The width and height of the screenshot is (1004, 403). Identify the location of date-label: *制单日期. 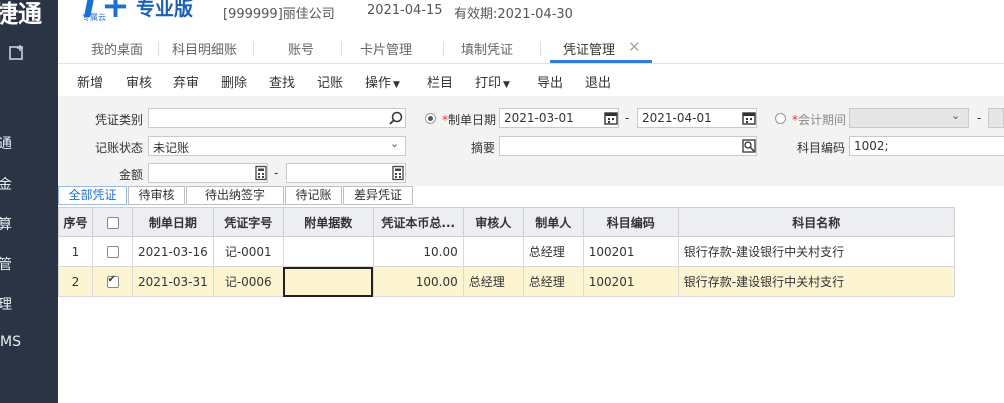
(469, 119).